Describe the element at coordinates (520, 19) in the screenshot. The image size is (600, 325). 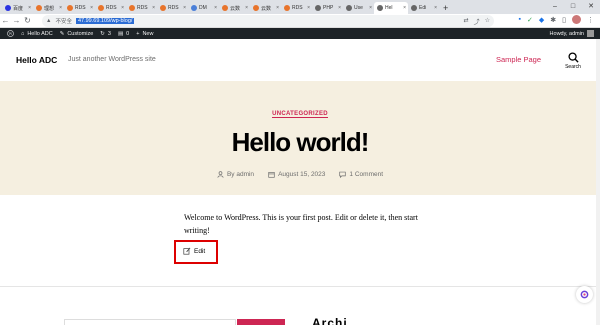
I see `extension-icon: ▪` at that location.